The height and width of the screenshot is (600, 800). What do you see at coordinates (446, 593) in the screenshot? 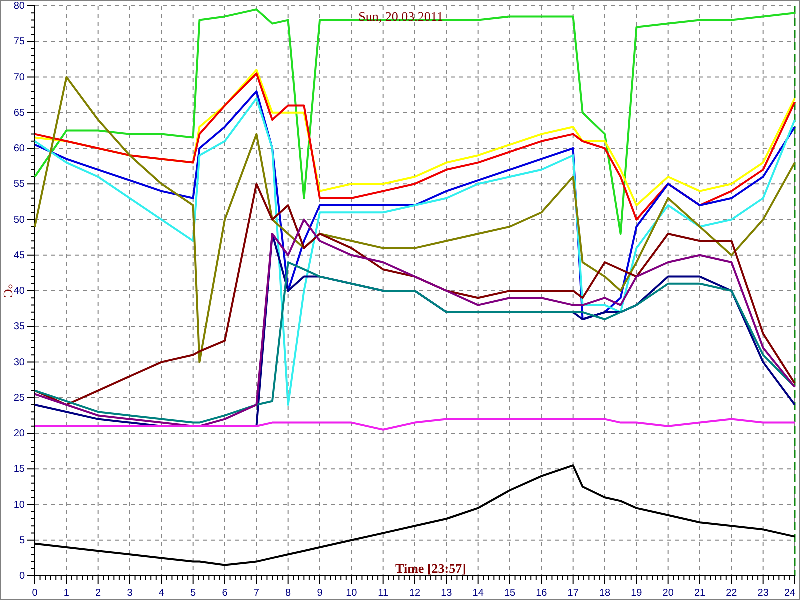
I see `tick-label: 13` at bounding box center [446, 593].